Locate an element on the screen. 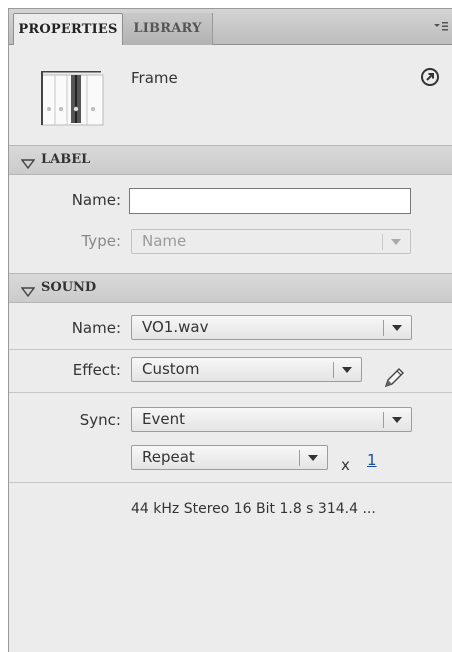 The width and height of the screenshot is (452, 652). pencil-icon is located at coordinates (394, 378).